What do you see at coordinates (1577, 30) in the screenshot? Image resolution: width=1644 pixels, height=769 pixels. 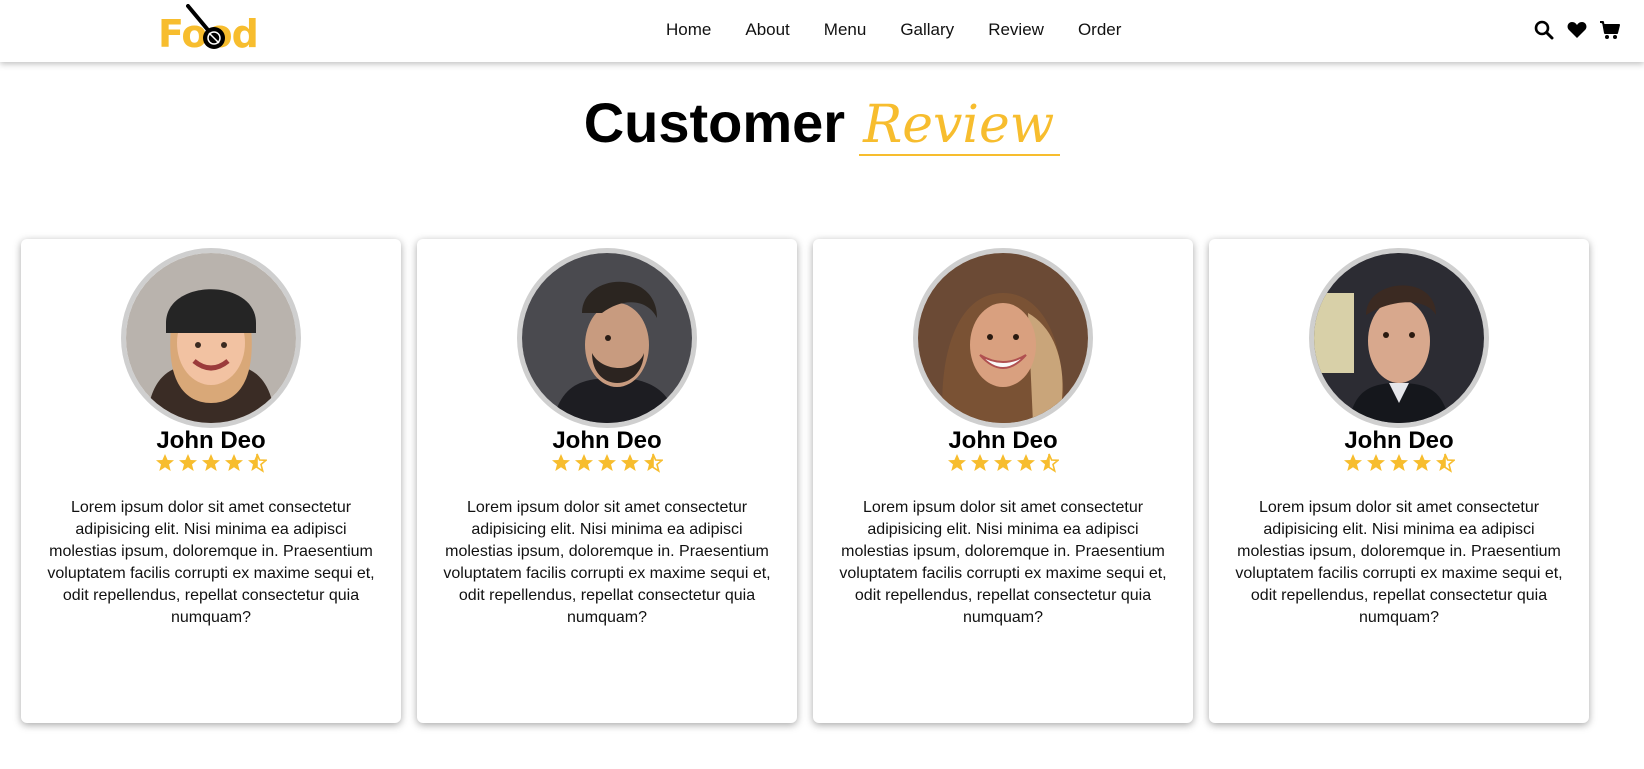 I see `heart-icon` at bounding box center [1577, 30].